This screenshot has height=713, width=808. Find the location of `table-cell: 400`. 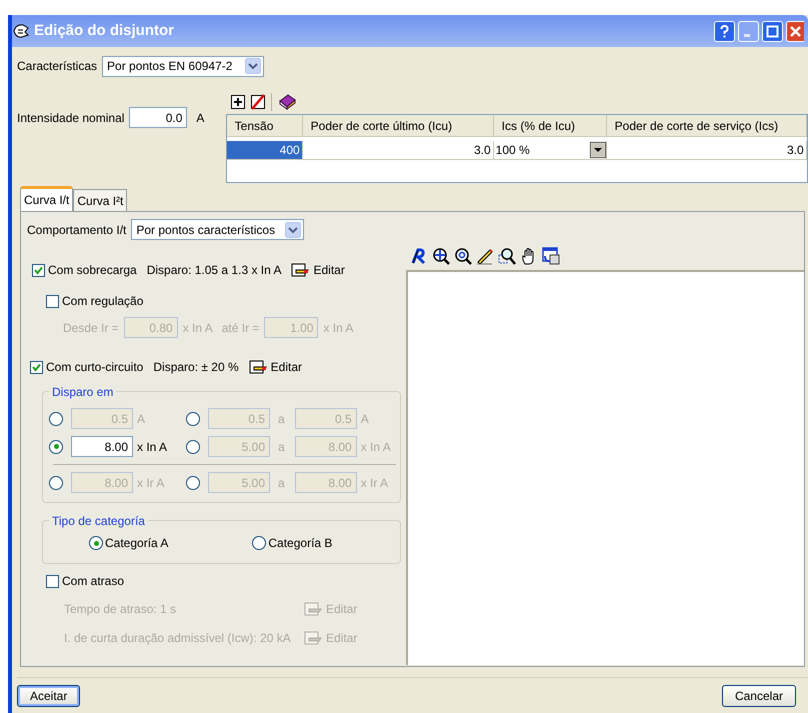

table-cell: 400 is located at coordinates (264, 150).